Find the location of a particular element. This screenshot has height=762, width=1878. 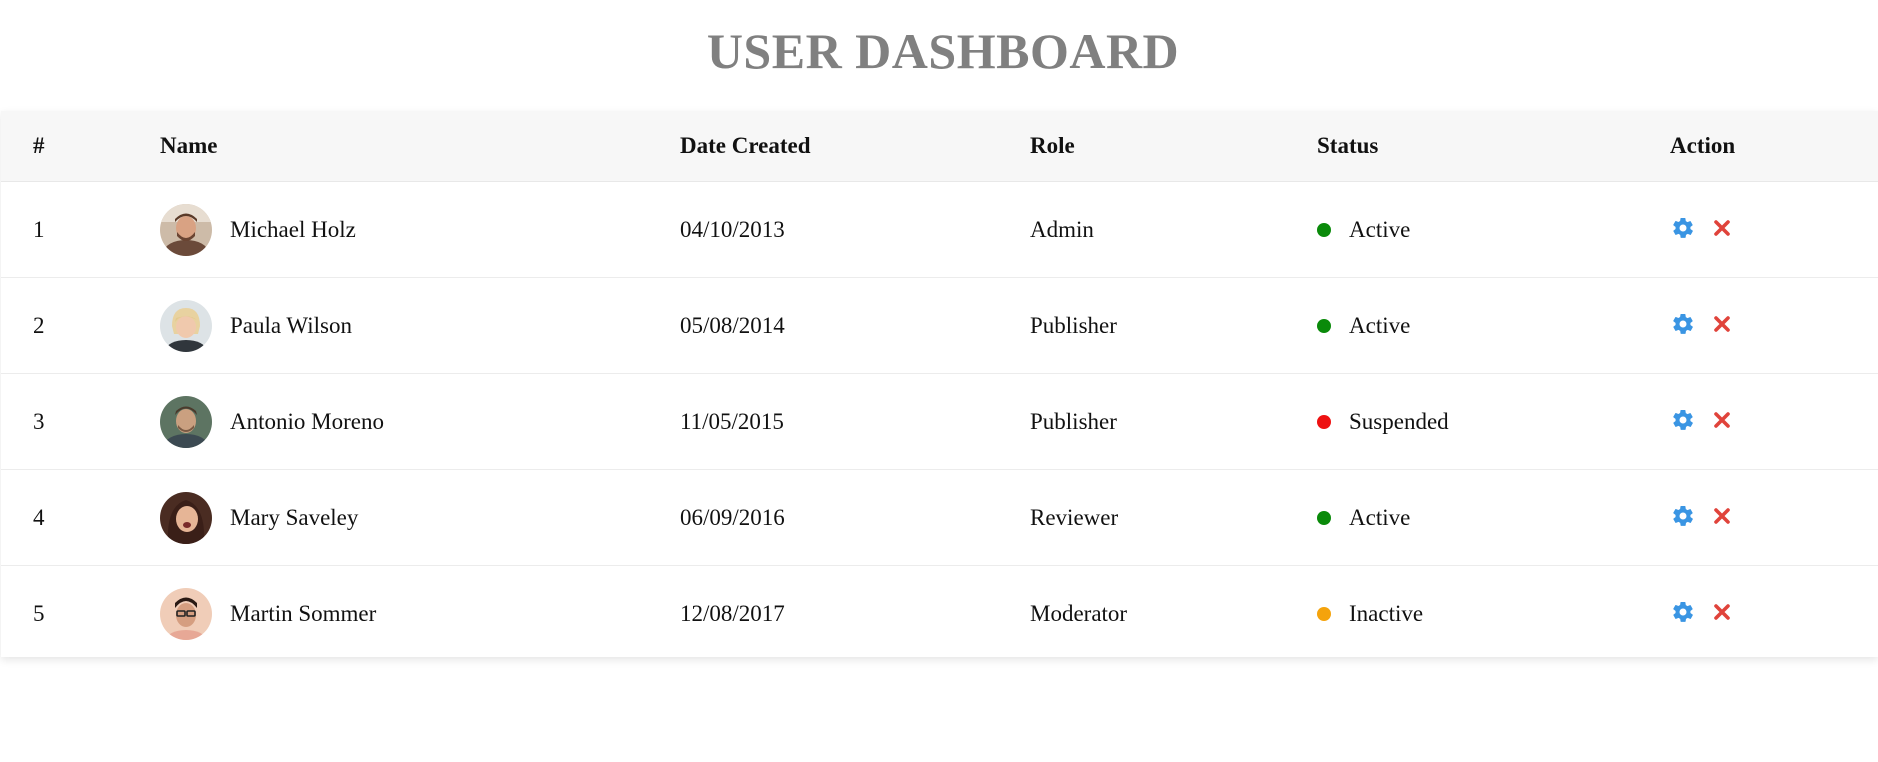

table-row: 1 Michael Holz 04/10/2013 Admin Active is located at coordinates (939, 230).